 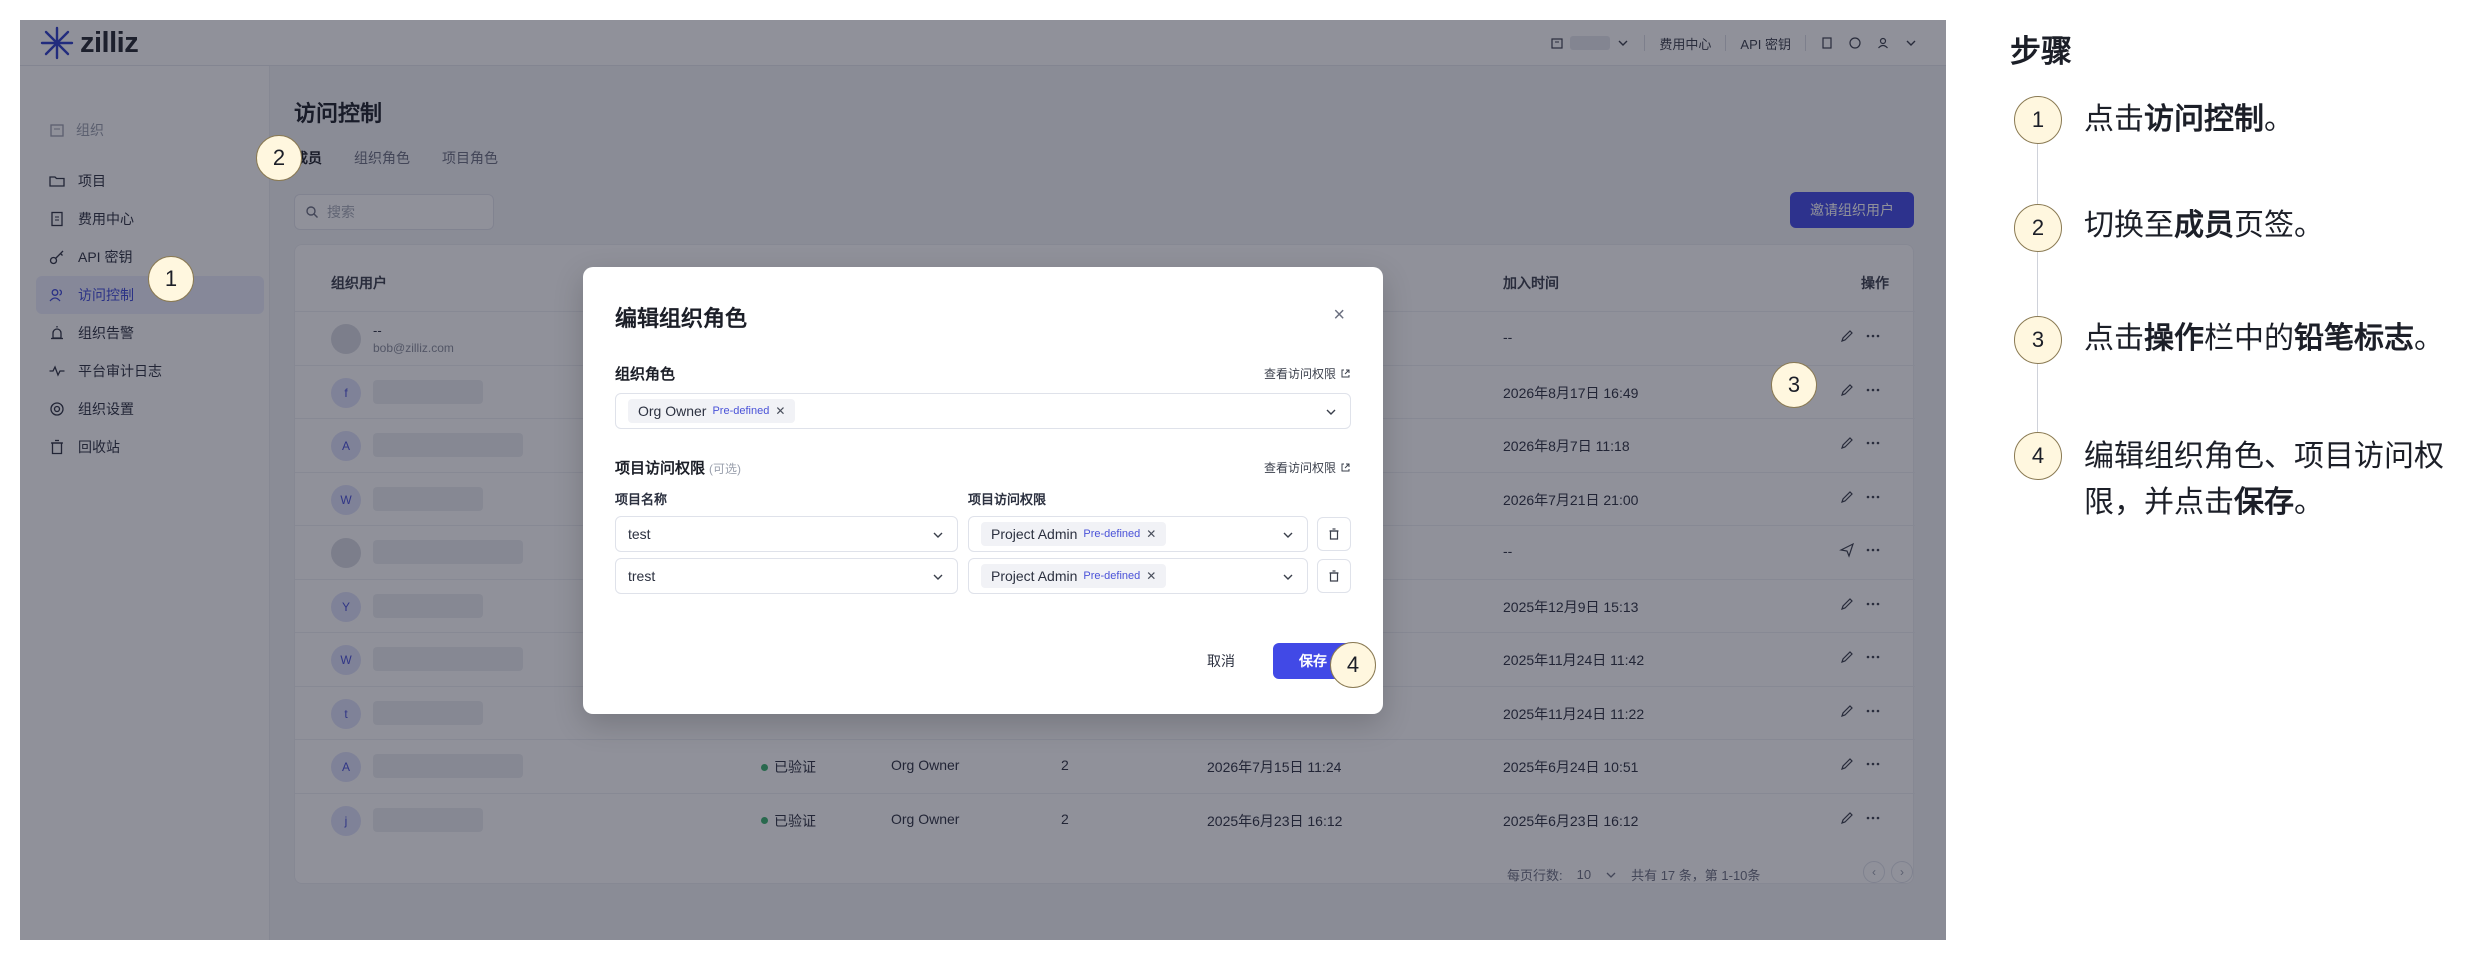 I want to click on step-text-part: 页签。, so click(x=2279, y=225).